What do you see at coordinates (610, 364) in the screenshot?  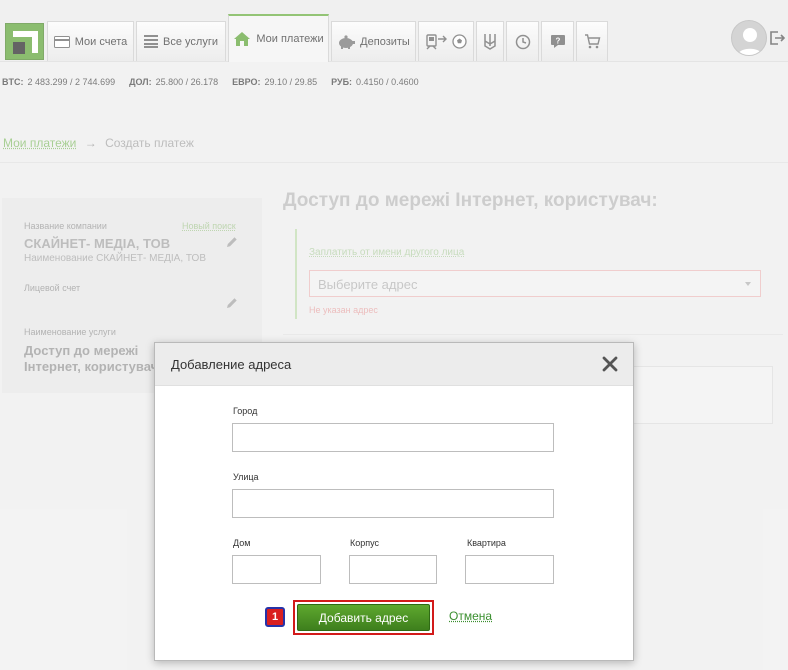 I see `close-icon` at bounding box center [610, 364].